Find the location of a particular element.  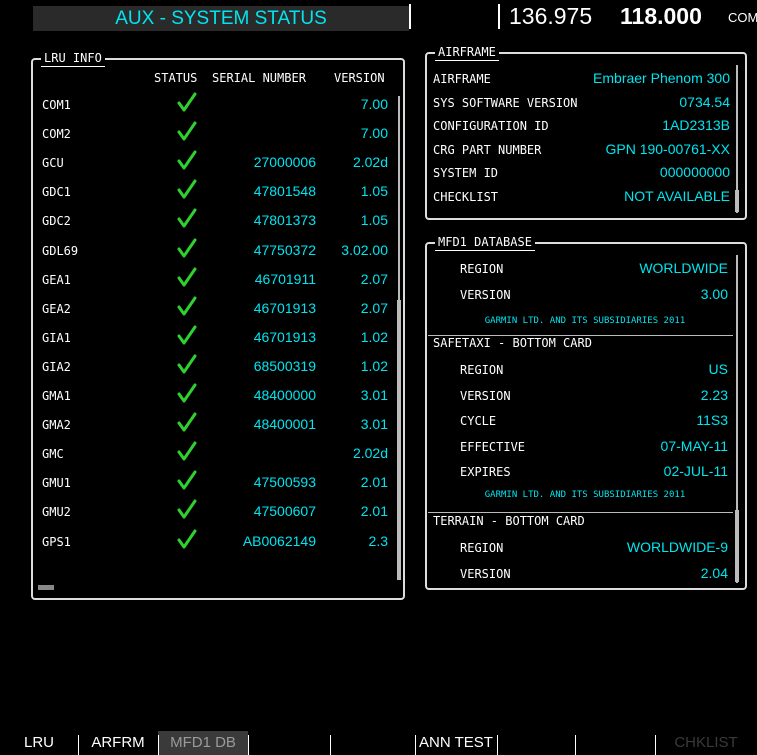

lru-serial: 68500319 is located at coordinates (284, 365).